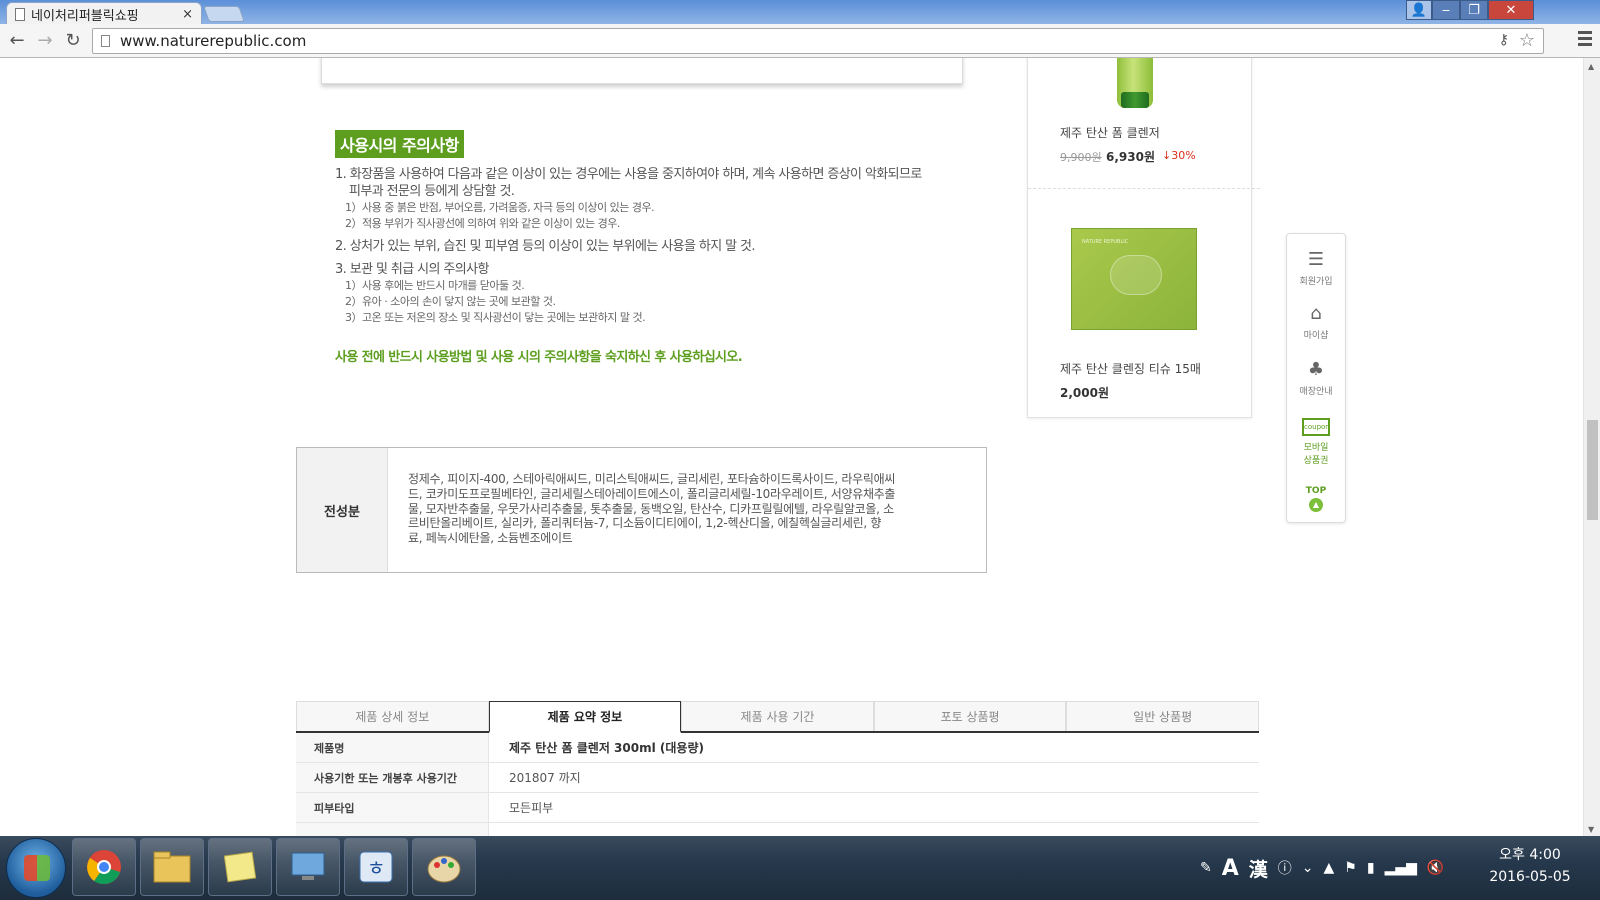  What do you see at coordinates (1316, 392) in the screenshot?
I see `quick-store-label: 매장안내` at bounding box center [1316, 392].